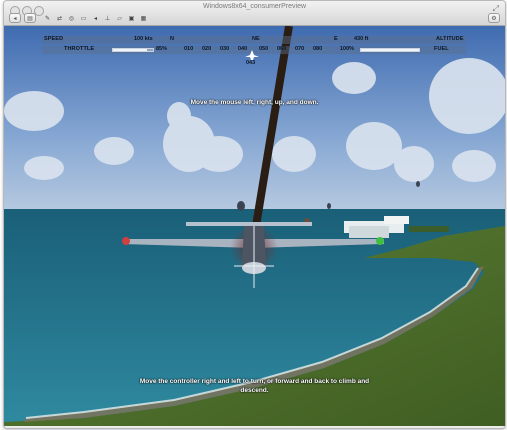 This screenshot has width=507, height=430. What do you see at coordinates (172, 39) in the screenshot?
I see `compass-letter-n: N` at bounding box center [172, 39].